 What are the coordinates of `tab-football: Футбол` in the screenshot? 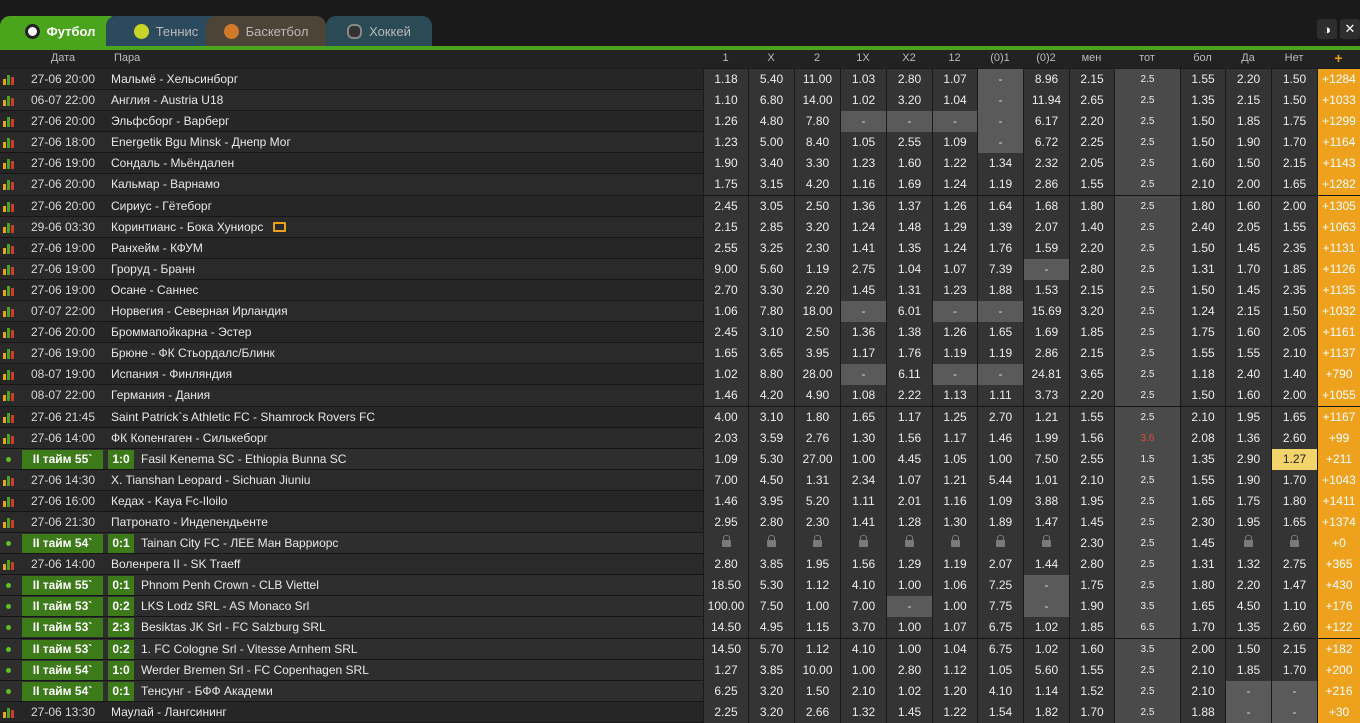 It's located at (60, 31).